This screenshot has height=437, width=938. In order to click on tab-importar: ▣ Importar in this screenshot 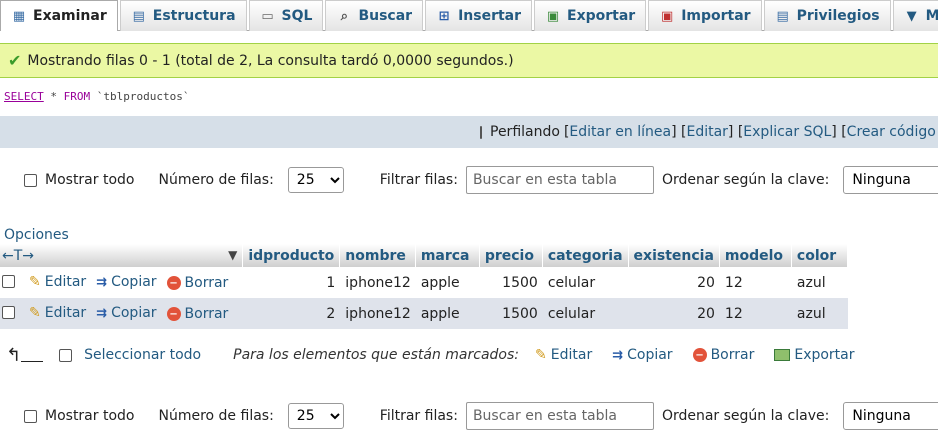, I will do `click(705, 15)`.